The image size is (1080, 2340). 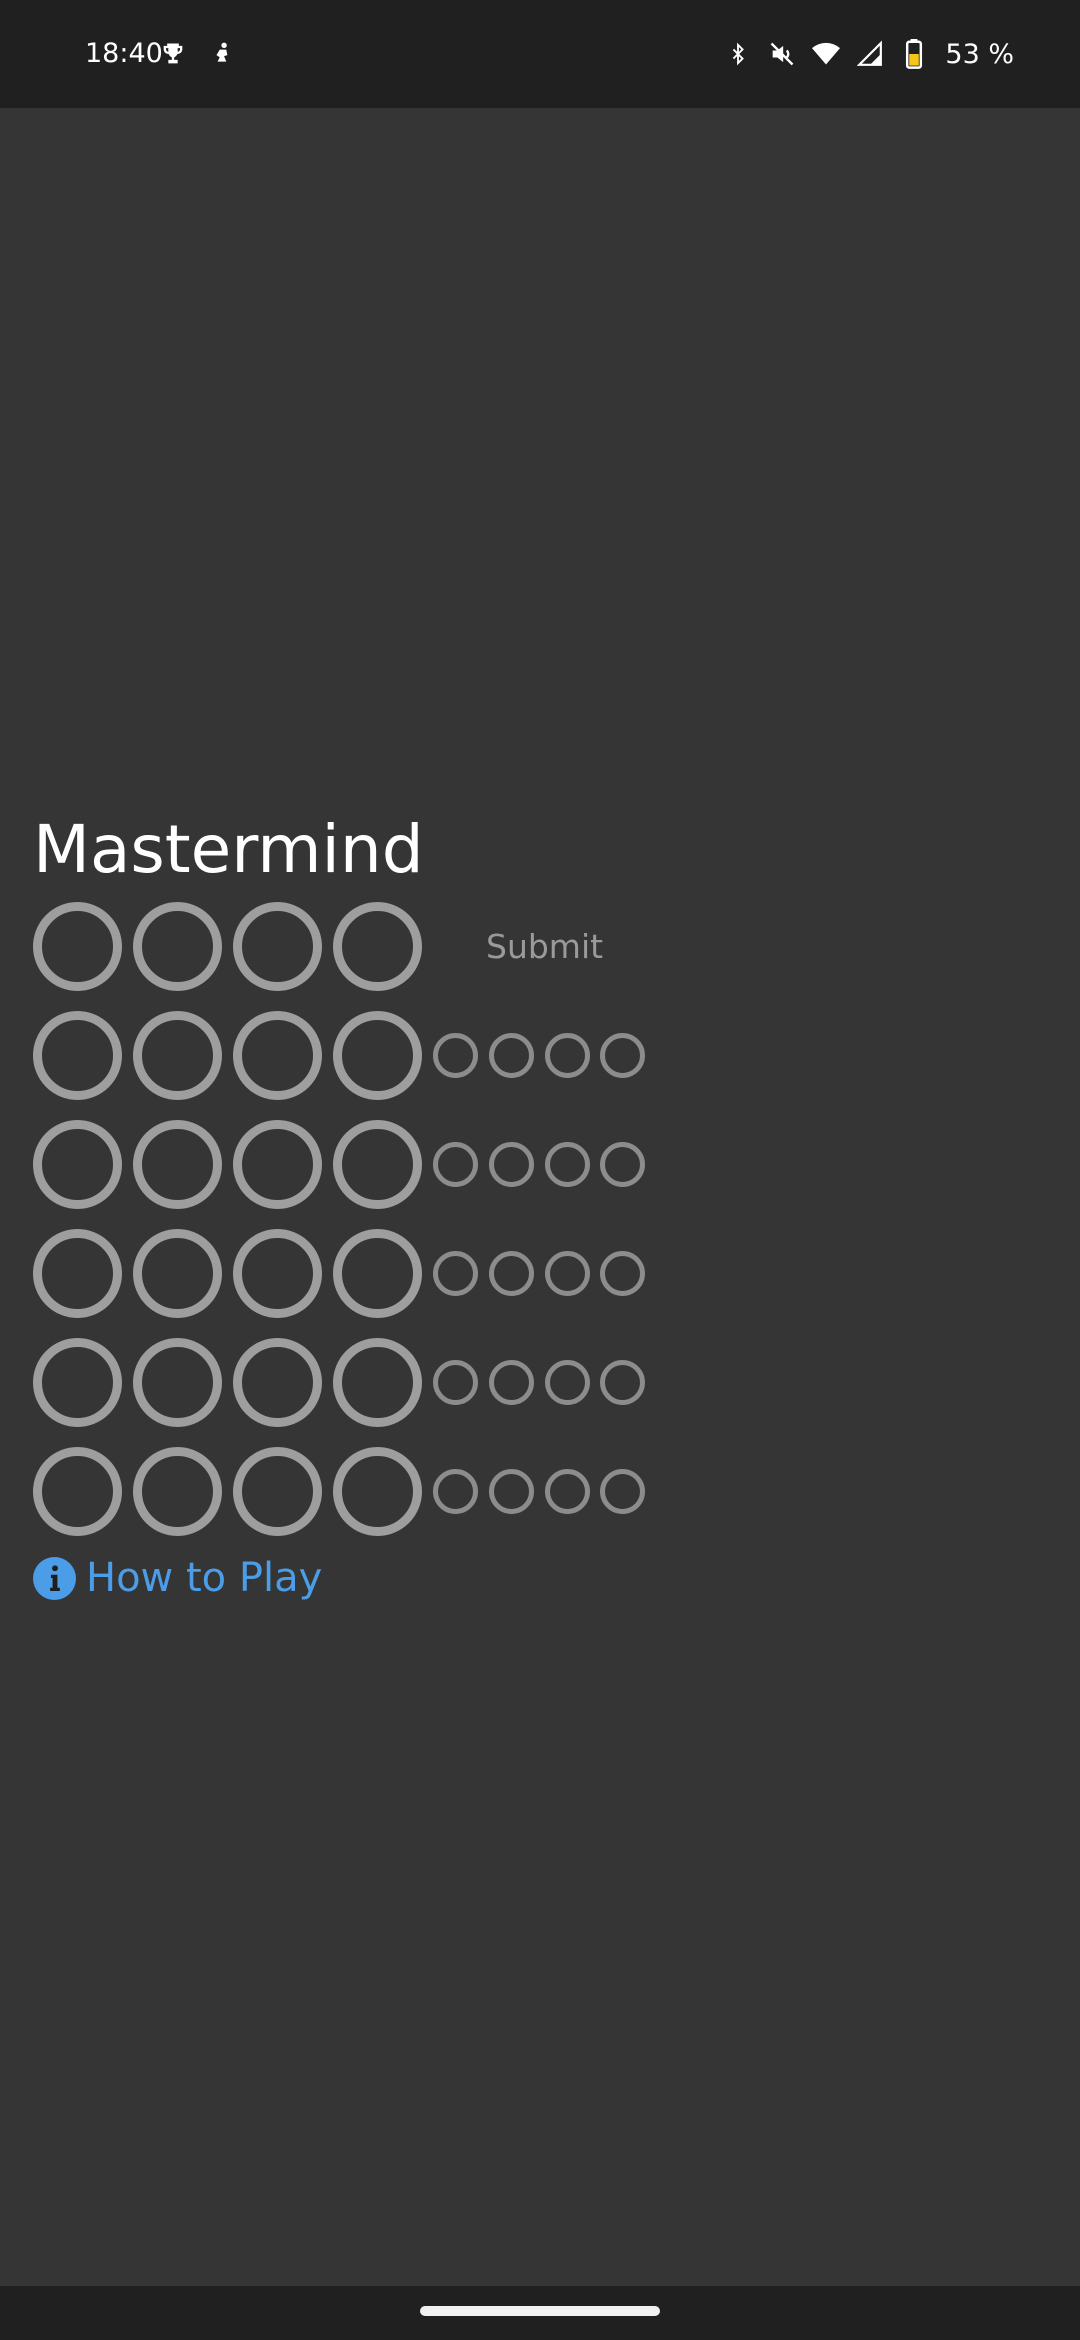 I want to click on guess-row-active: Submit, so click(x=383, y=956).